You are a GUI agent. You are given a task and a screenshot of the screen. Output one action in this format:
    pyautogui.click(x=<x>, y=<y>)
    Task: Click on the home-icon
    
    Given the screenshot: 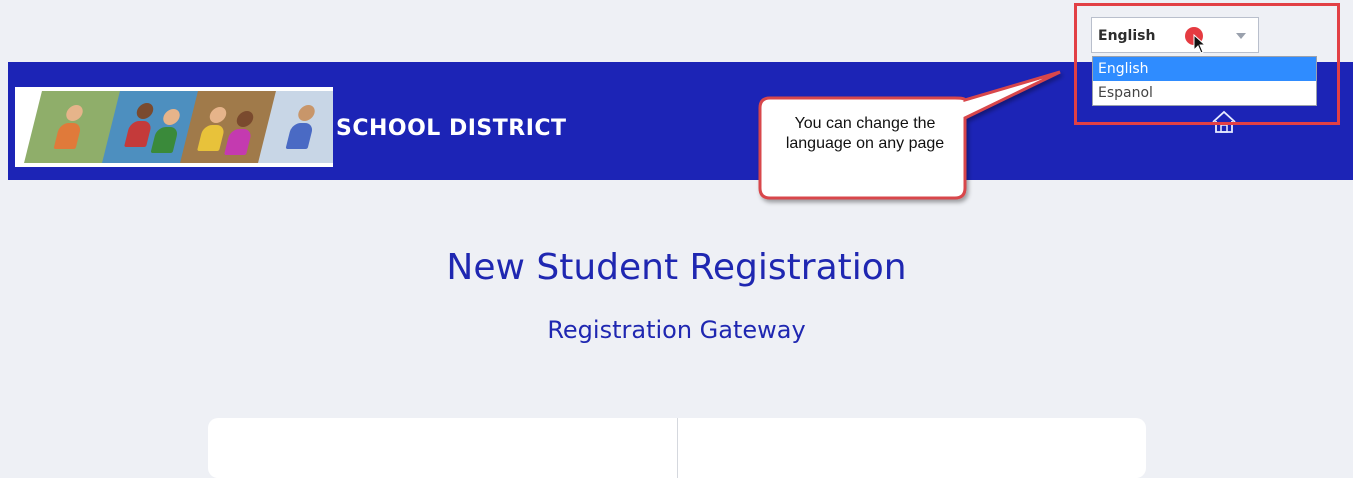 What is the action you would take?
    pyautogui.click(x=1224, y=122)
    